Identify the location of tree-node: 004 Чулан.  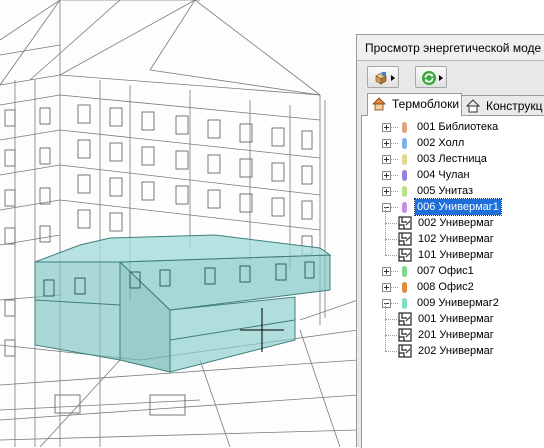
(453, 175).